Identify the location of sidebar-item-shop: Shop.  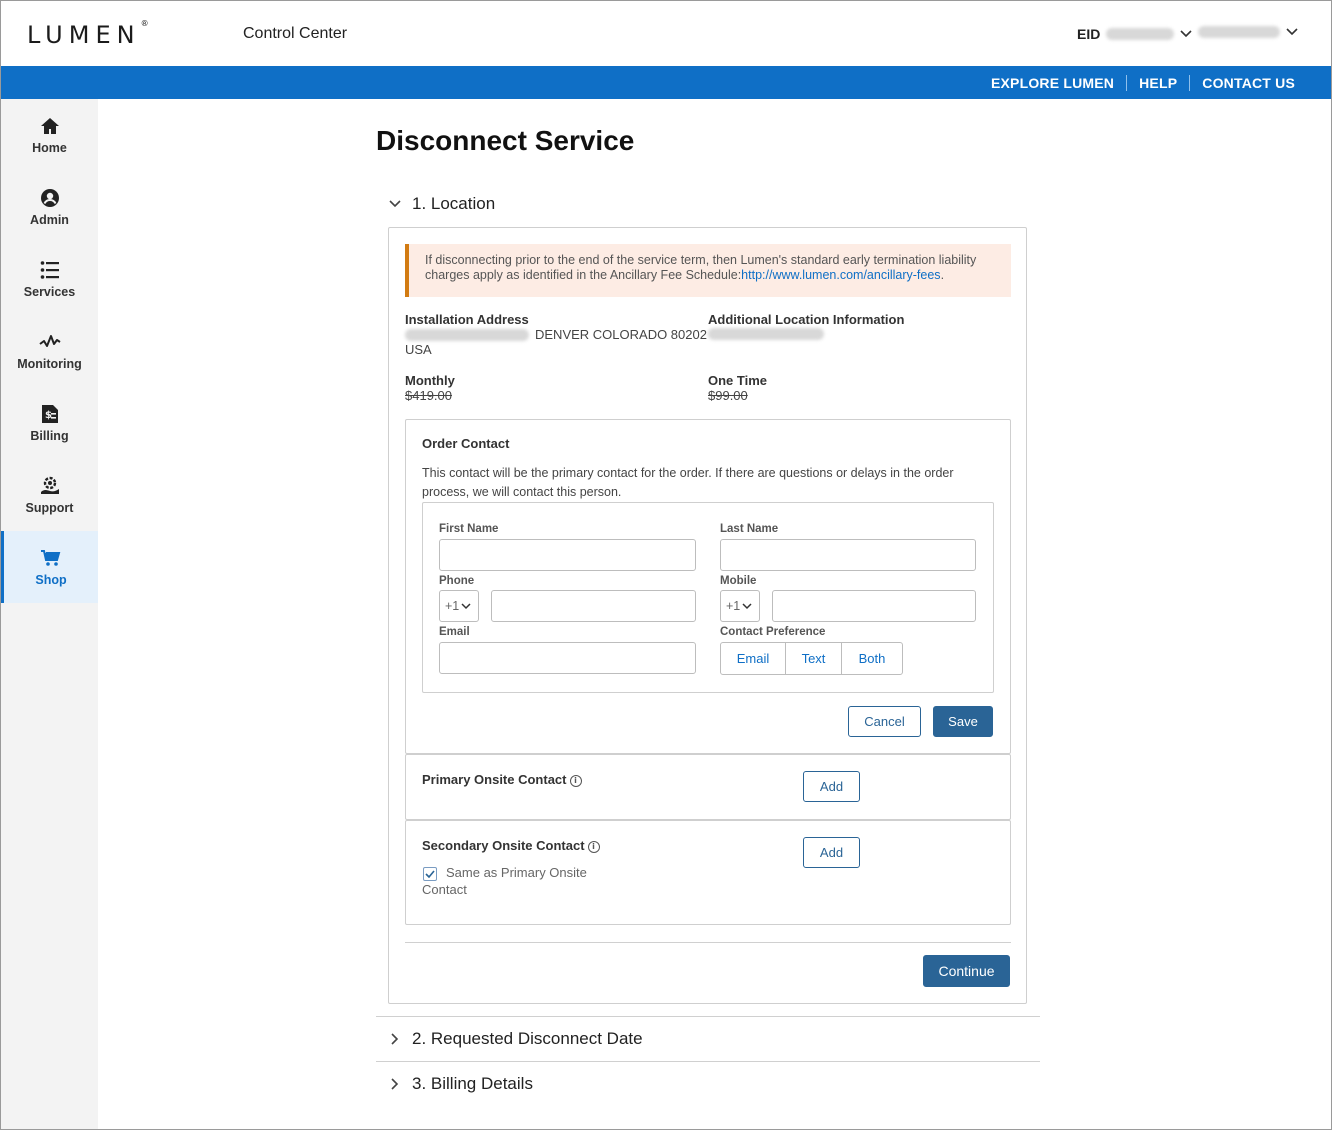
(49, 567).